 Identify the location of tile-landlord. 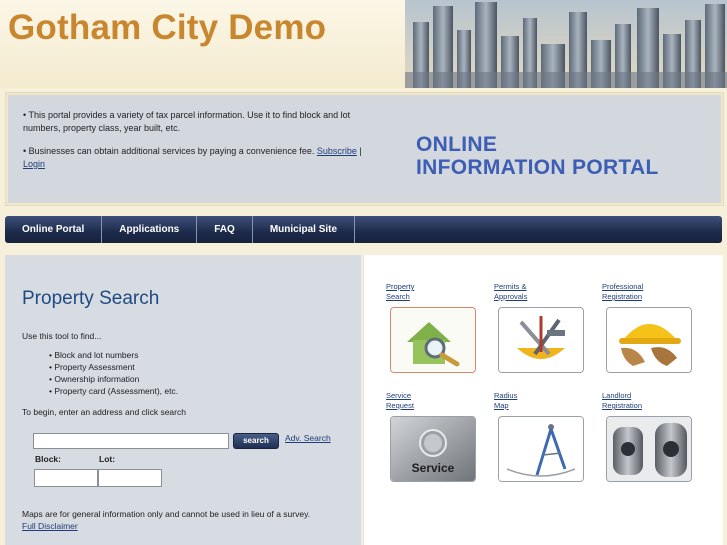
(649, 449).